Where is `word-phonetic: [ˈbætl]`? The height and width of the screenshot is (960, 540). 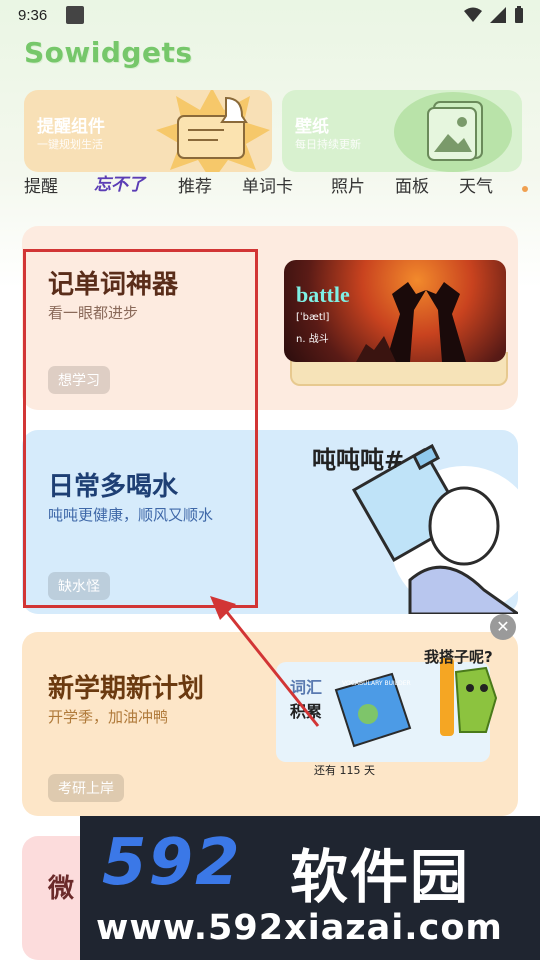 word-phonetic: [ˈbætl] is located at coordinates (313, 317).